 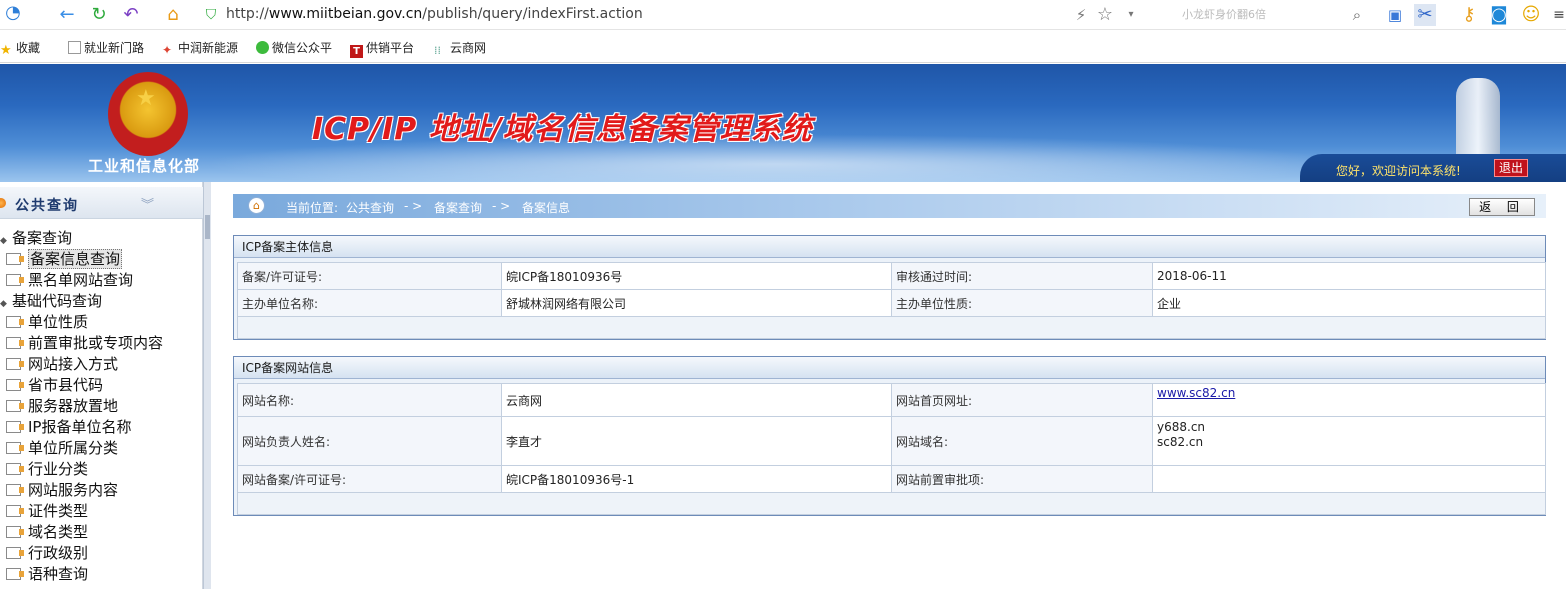 What do you see at coordinates (147, 203) in the screenshot?
I see `collapse-chevron-icon: ︾` at bounding box center [147, 203].